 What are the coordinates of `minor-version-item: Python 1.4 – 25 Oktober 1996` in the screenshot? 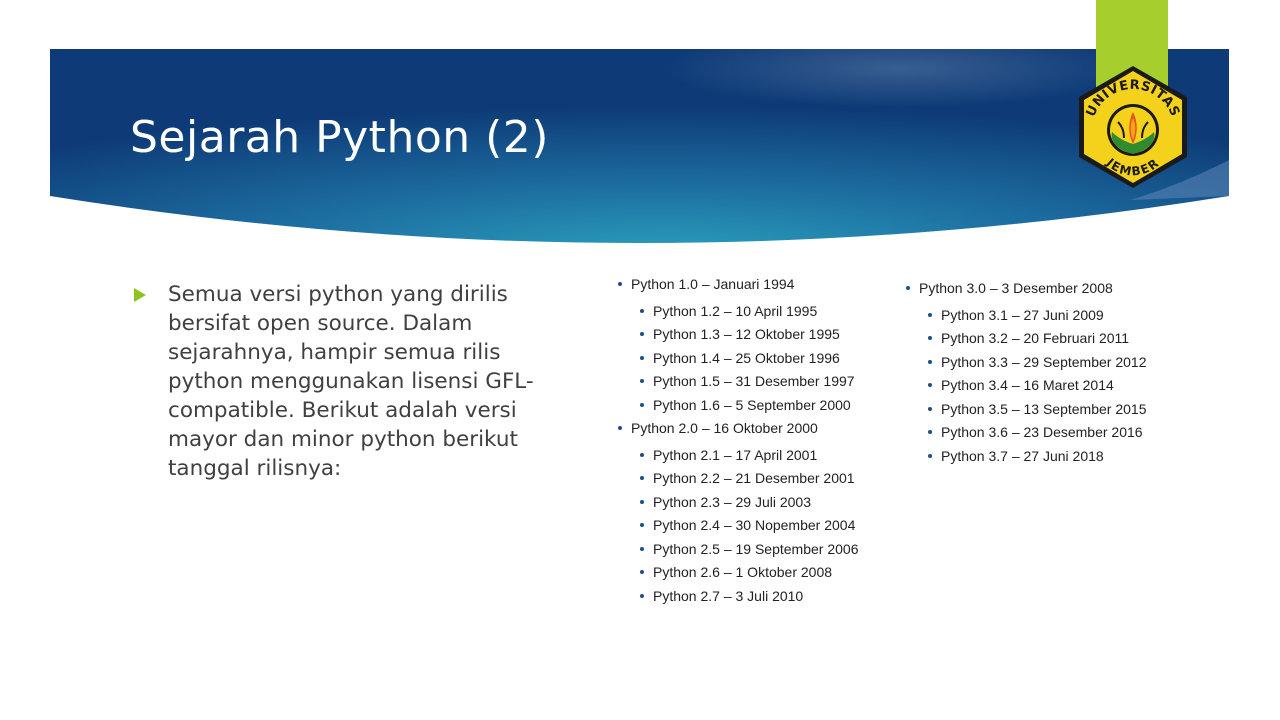 It's located at (758, 360).